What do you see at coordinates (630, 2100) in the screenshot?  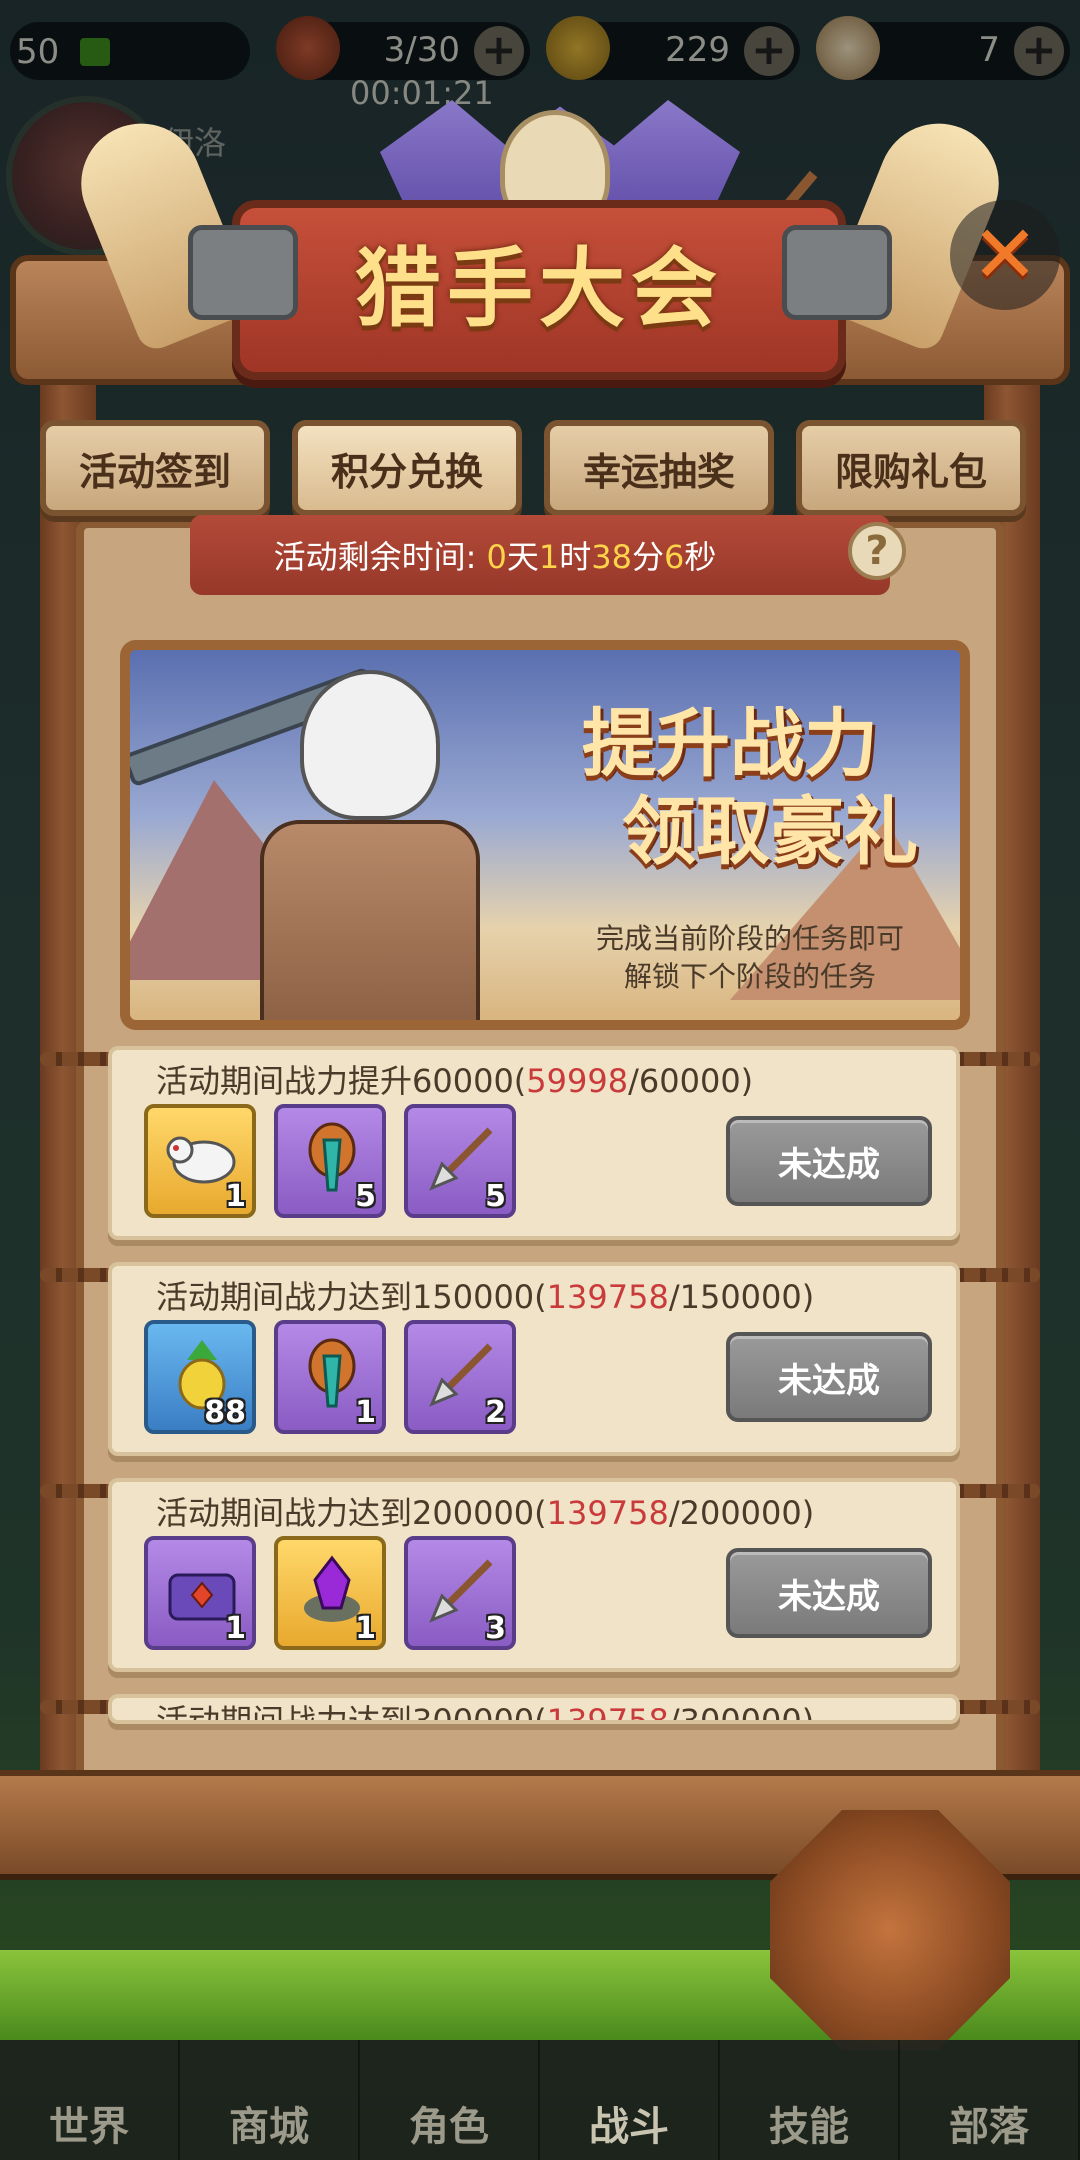 I see `nav-battle: 战斗` at bounding box center [630, 2100].